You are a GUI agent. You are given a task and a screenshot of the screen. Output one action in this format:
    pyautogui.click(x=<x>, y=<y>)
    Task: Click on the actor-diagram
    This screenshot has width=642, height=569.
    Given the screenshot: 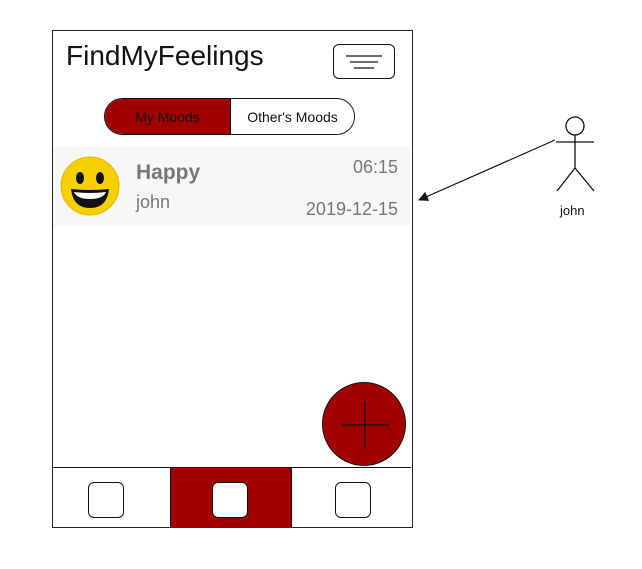 What is the action you would take?
    pyautogui.click(x=506, y=158)
    